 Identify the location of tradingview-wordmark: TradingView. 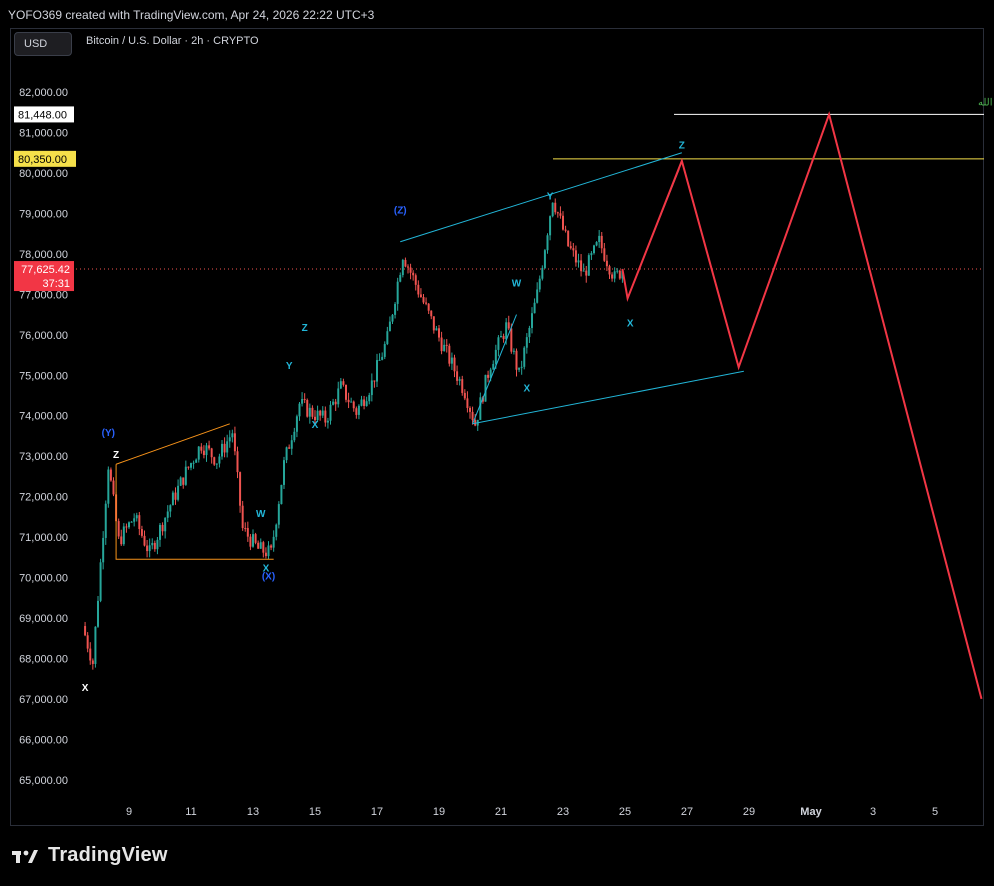
(108, 855).